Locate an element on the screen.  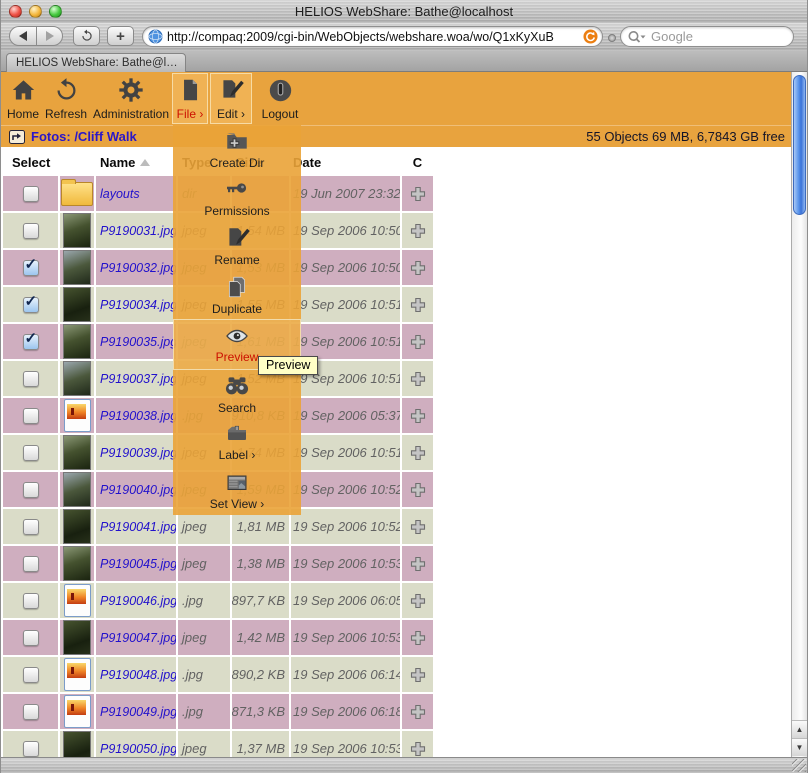
menu-item-permissions: Permissions is located at coordinates (237, 198).